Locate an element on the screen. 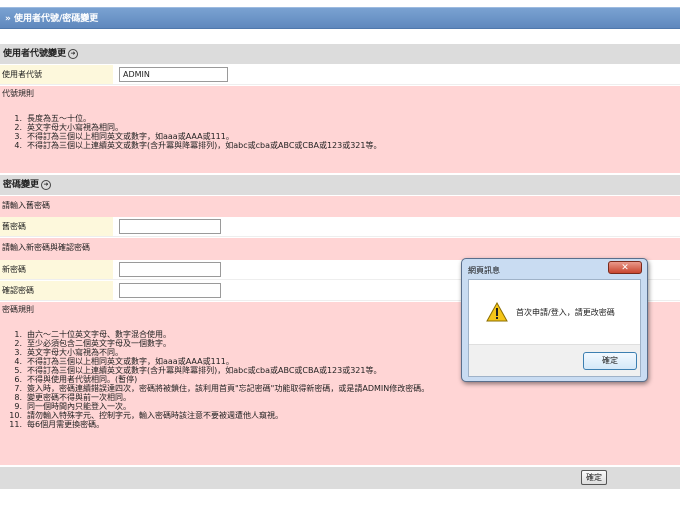  old-password-prompt: 請輸入舊密碼 is located at coordinates (26, 205).